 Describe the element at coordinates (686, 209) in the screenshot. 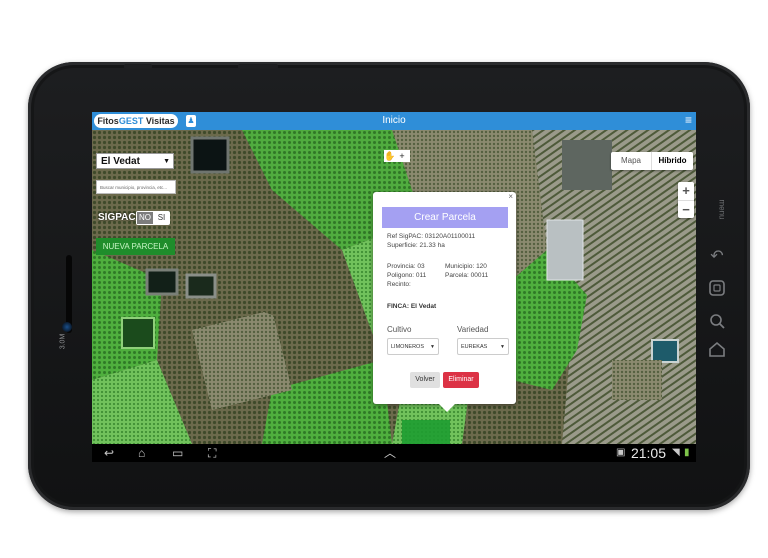

I see `zoom-out-button: −` at that location.